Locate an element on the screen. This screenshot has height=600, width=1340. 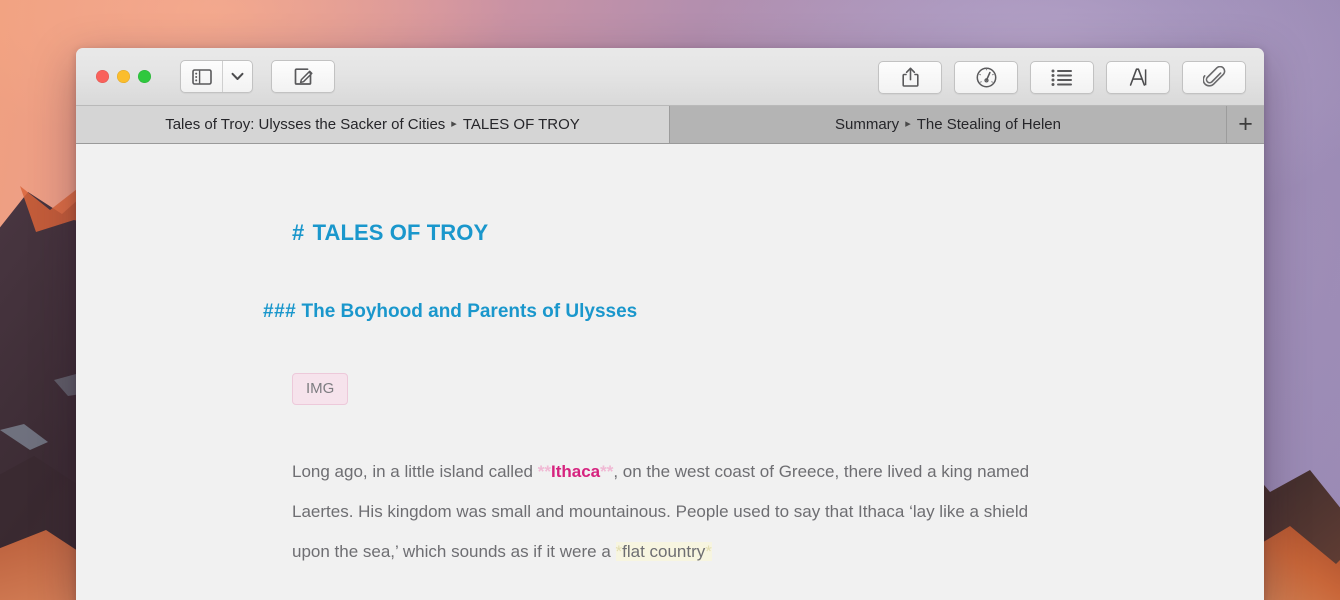
new-note-button is located at coordinates (303, 76).